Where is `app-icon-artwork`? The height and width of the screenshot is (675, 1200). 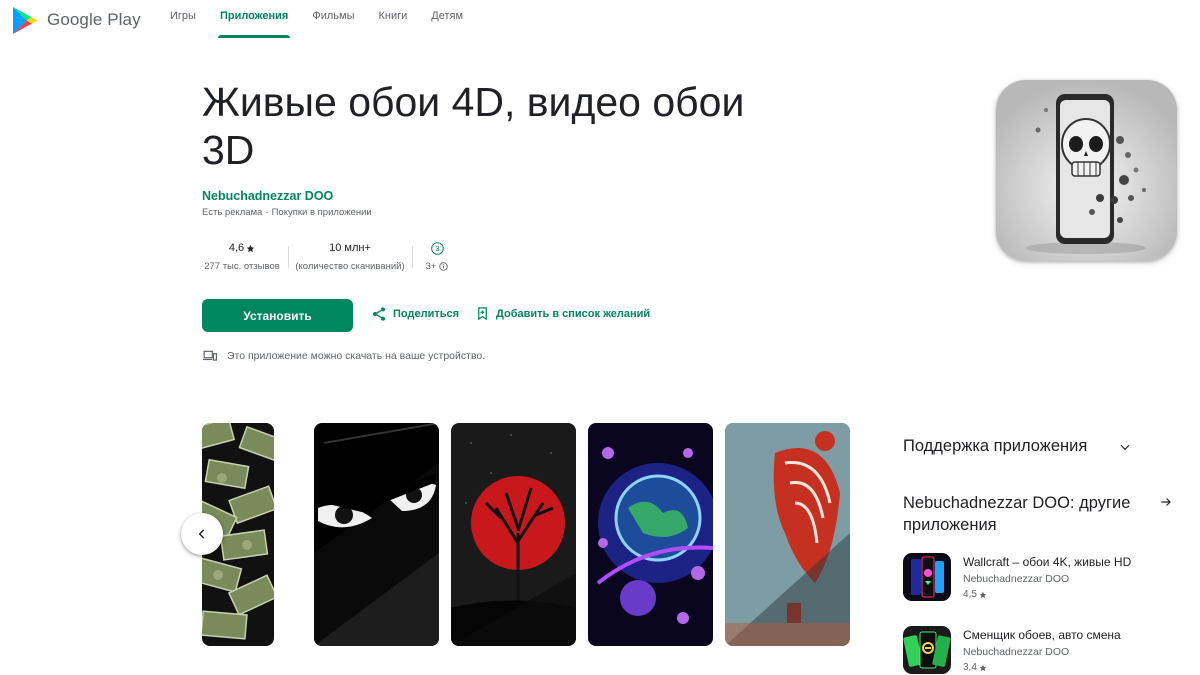
app-icon-artwork is located at coordinates (1086, 170).